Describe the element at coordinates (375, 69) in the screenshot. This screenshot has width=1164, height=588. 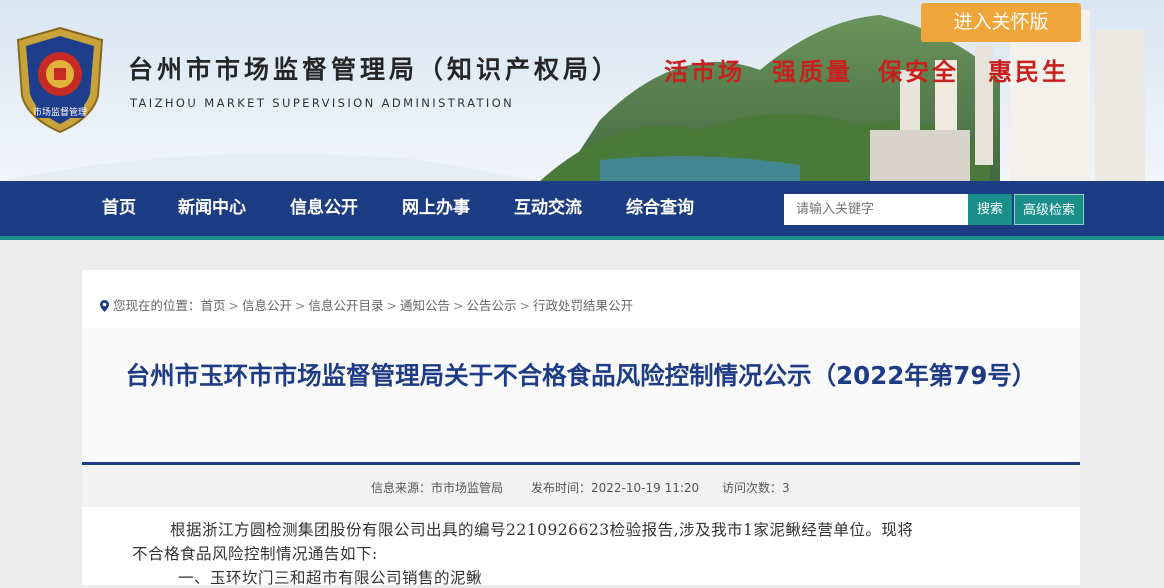
I see `site-title: 台州市市场监督管理局（知识产权局）` at that location.